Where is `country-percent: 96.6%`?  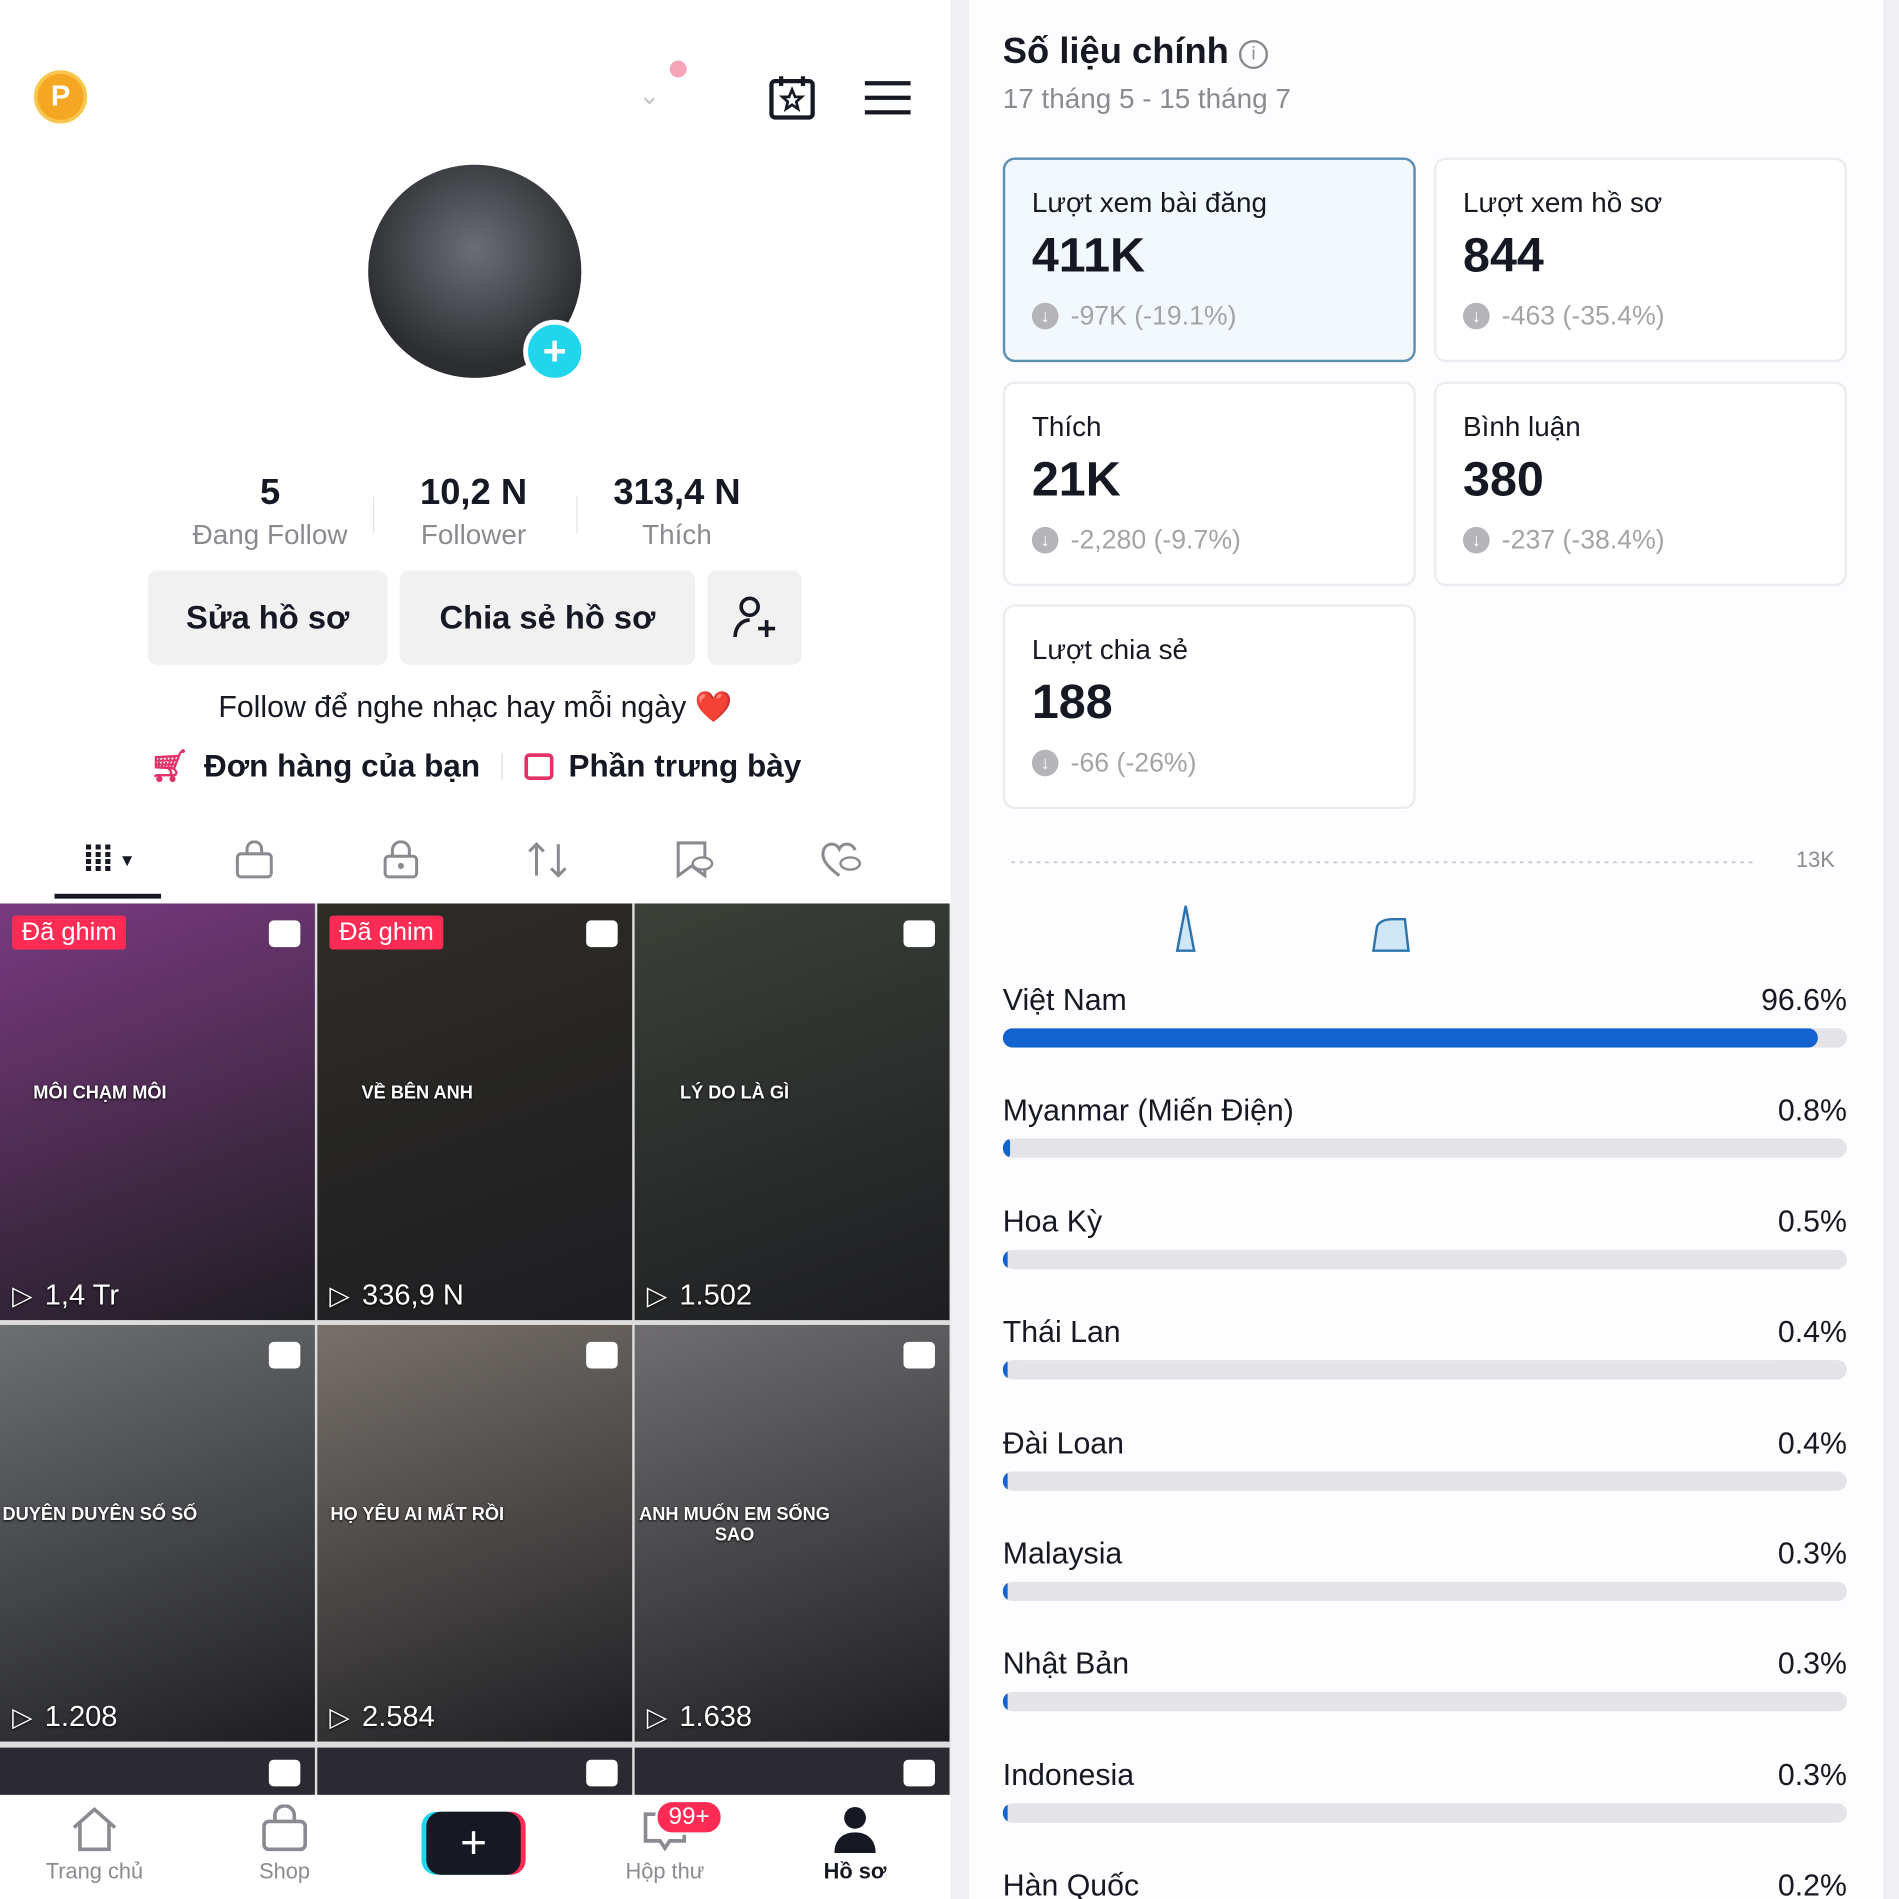 country-percent: 96.6% is located at coordinates (1804, 1000).